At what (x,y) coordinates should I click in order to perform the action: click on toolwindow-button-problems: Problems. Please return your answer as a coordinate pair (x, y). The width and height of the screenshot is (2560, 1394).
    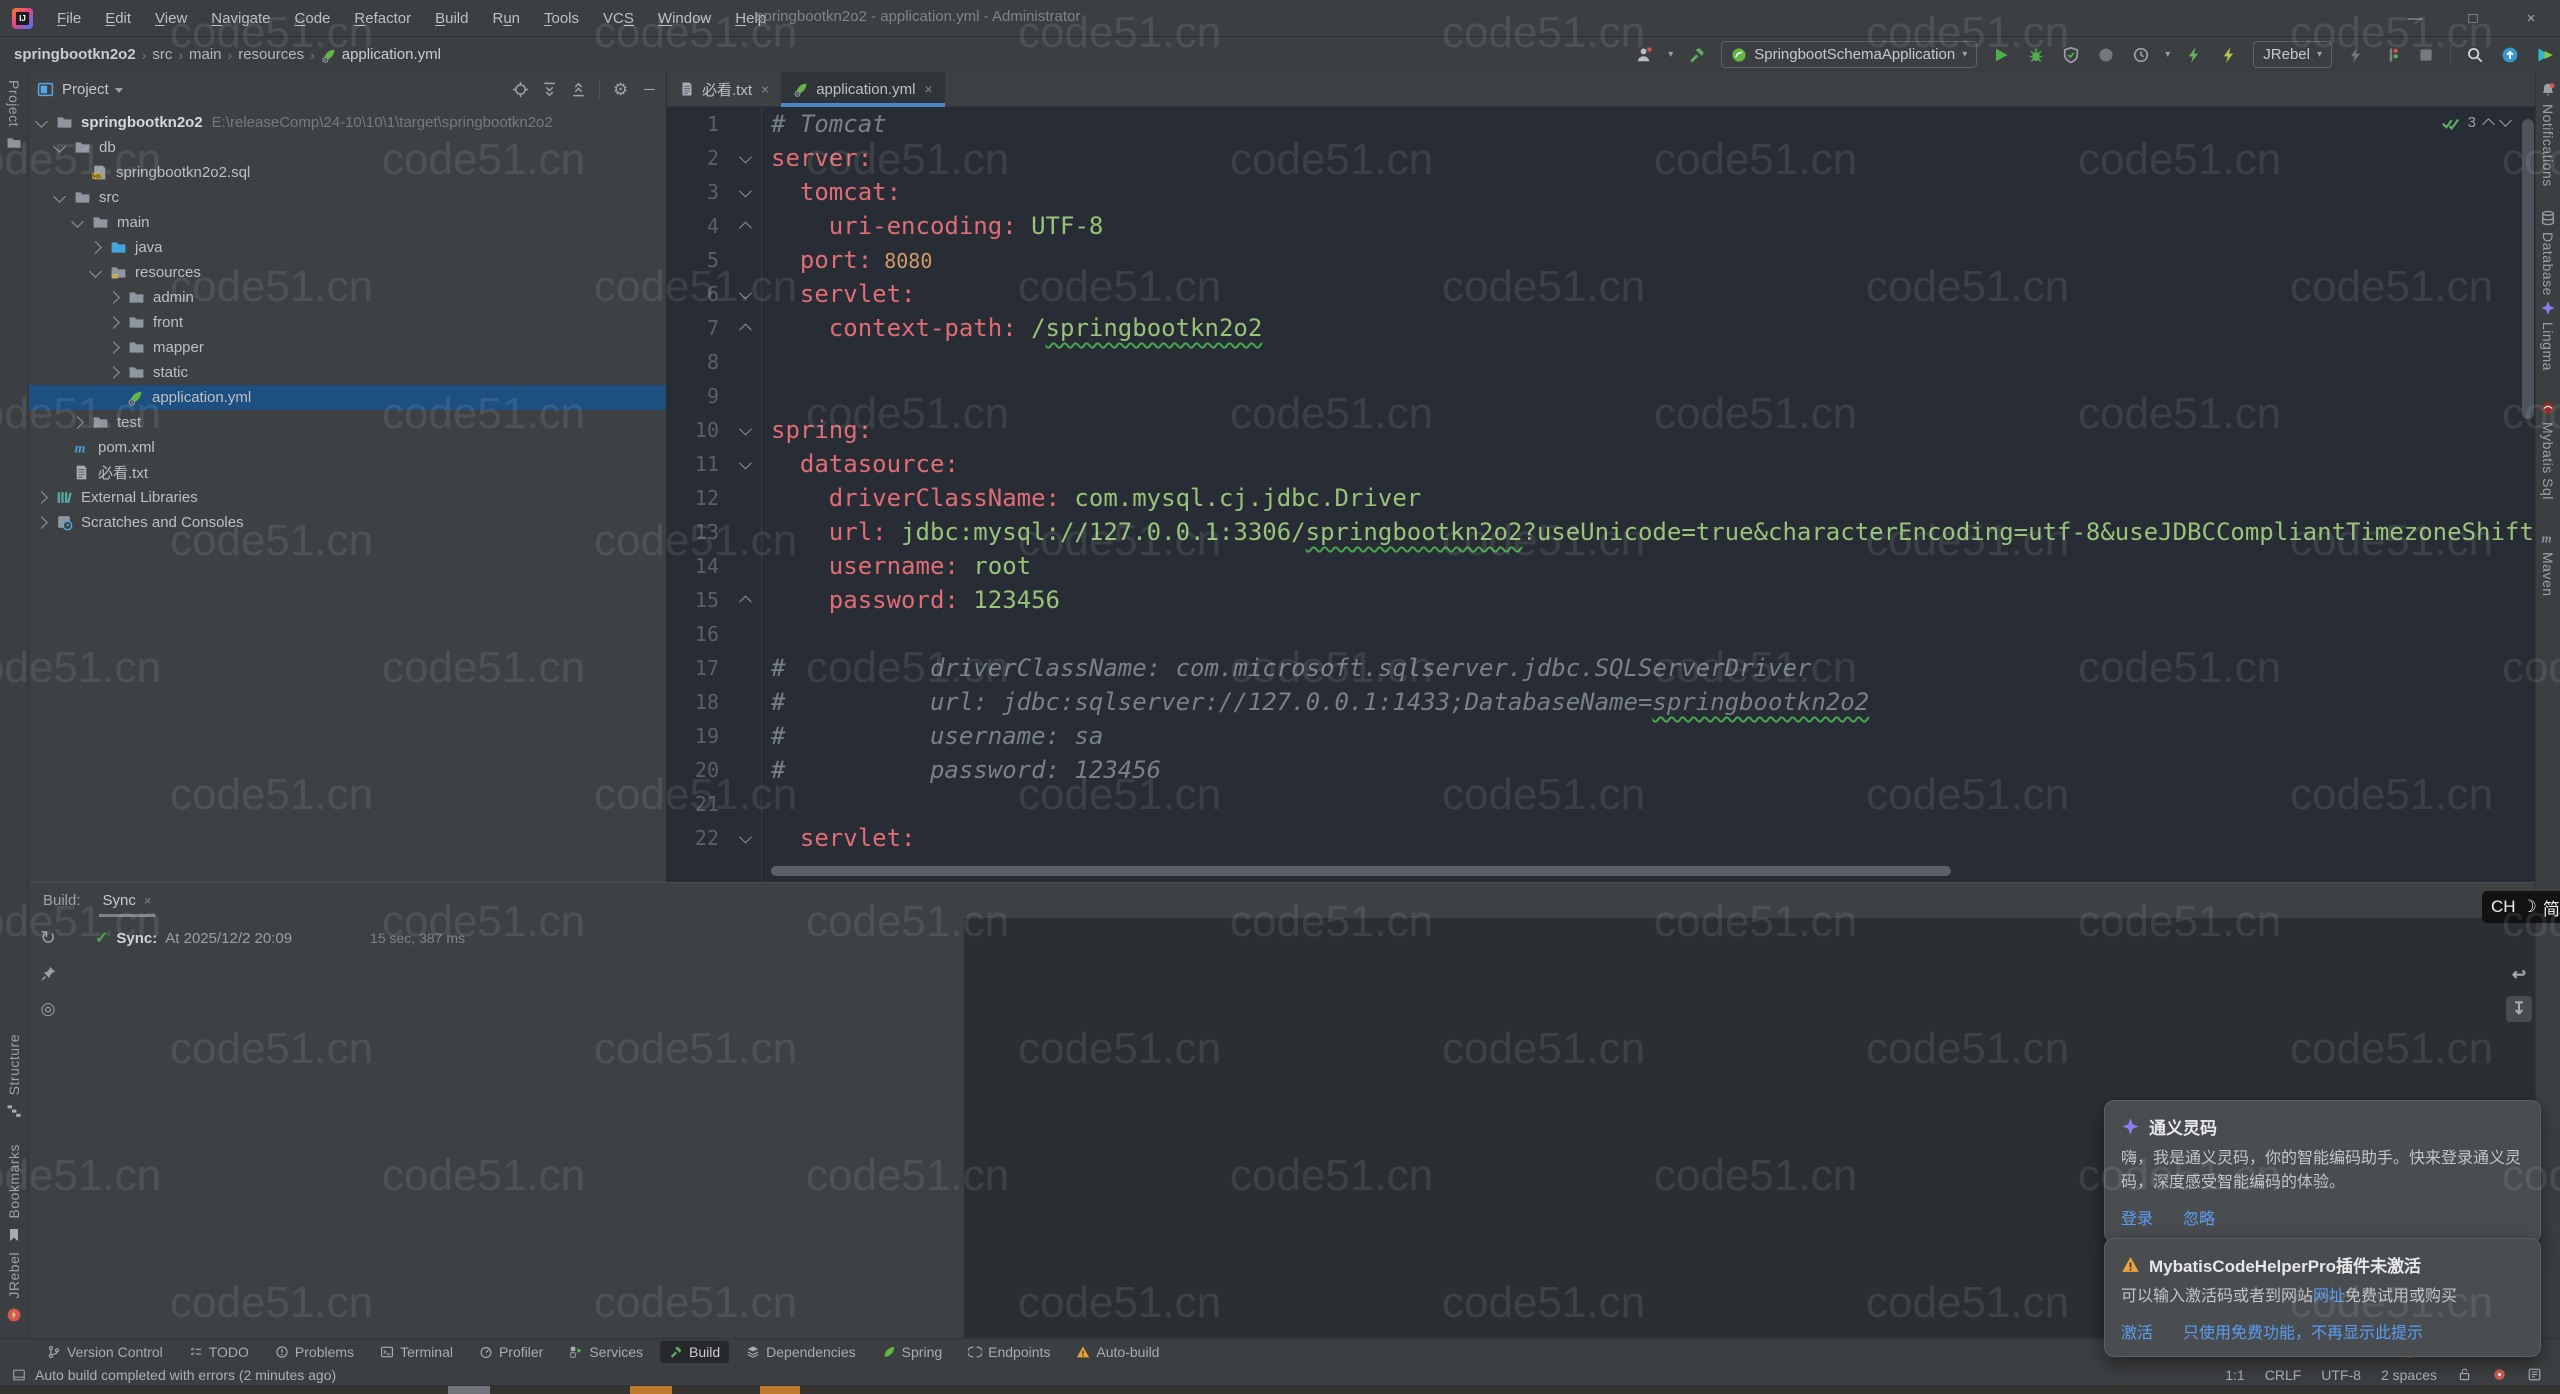
    Looking at the image, I should click on (314, 1352).